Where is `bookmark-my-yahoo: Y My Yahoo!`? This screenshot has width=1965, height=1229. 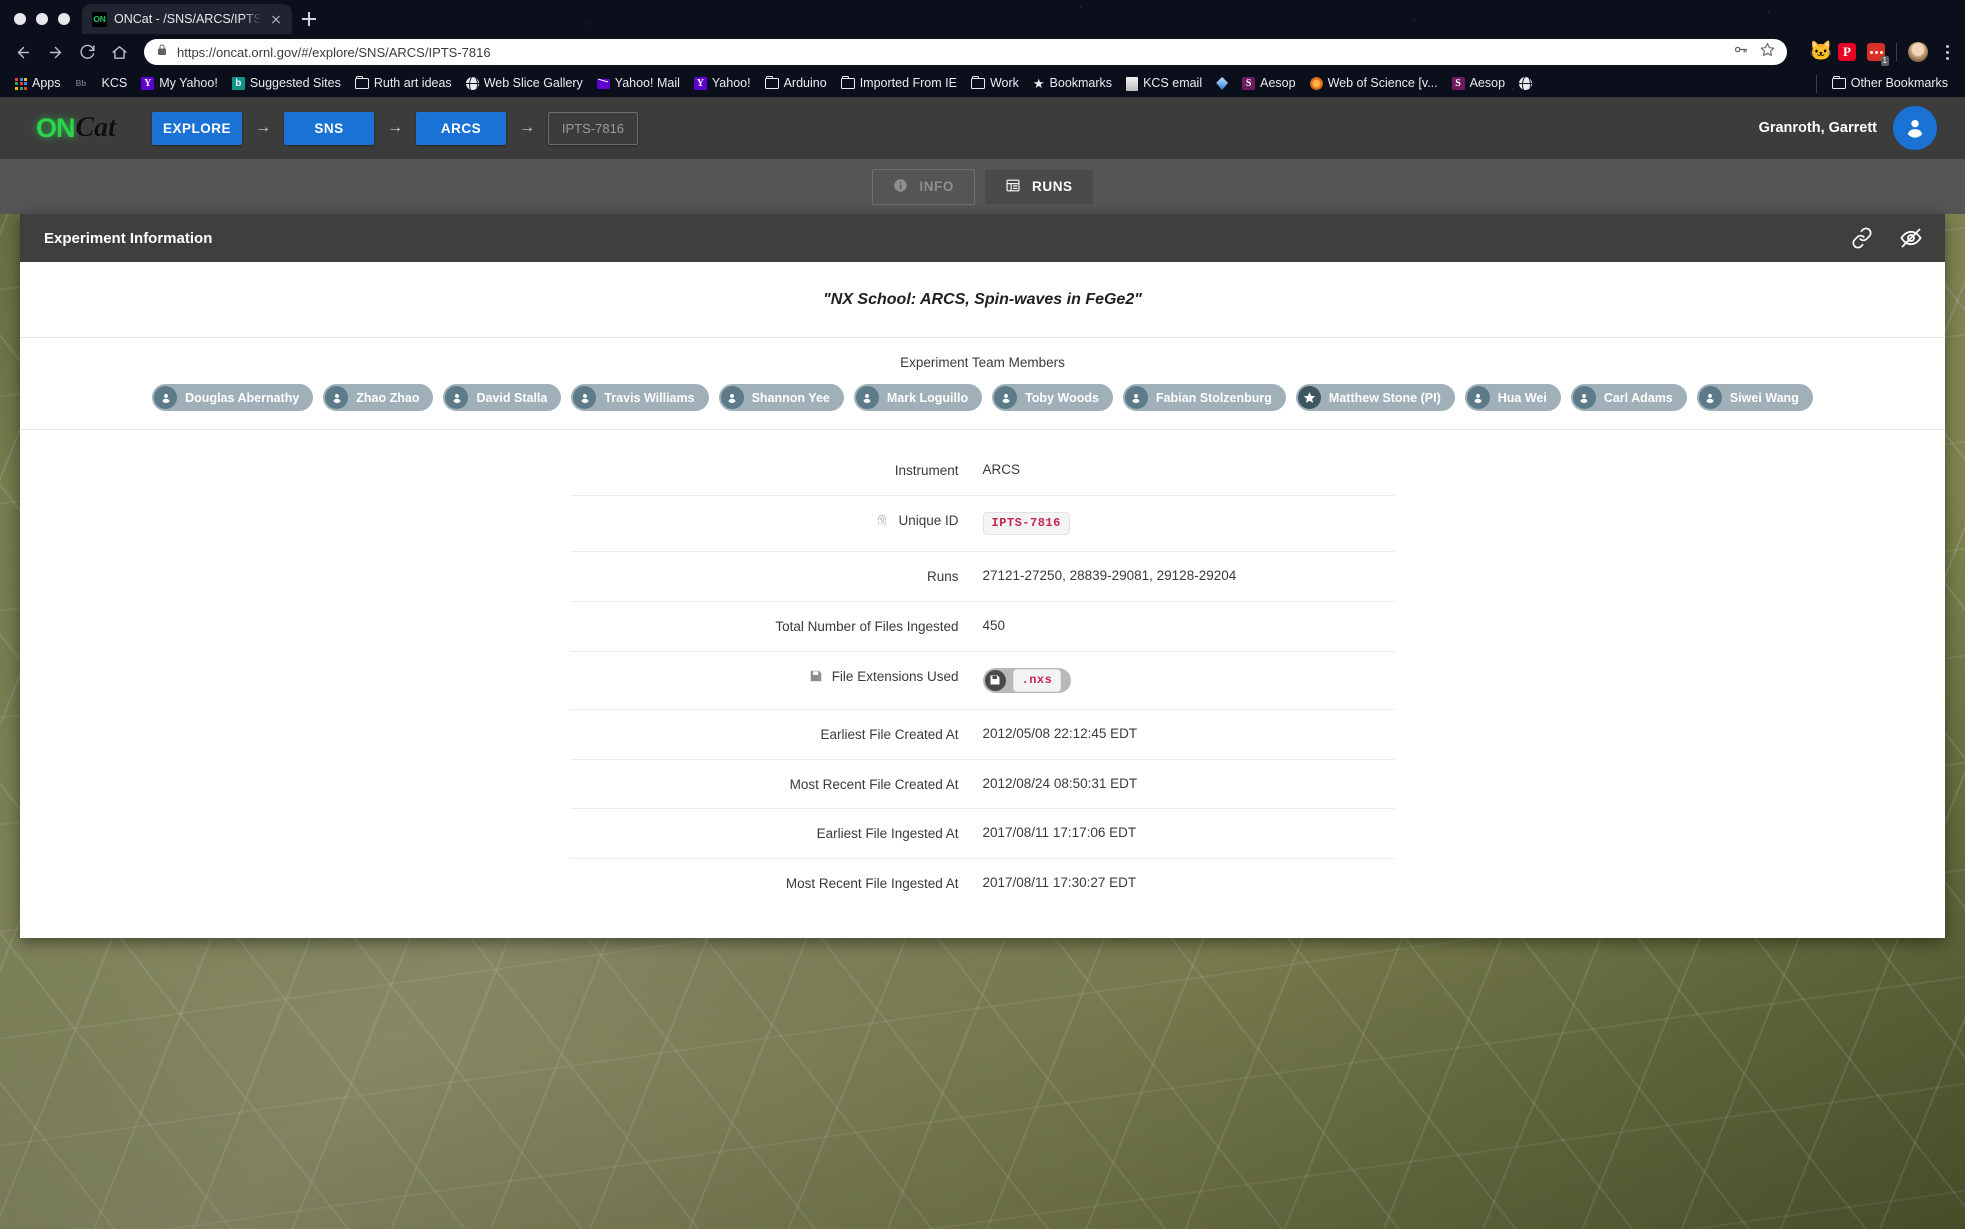
bookmark-my-yahoo: Y My Yahoo! is located at coordinates (179, 84).